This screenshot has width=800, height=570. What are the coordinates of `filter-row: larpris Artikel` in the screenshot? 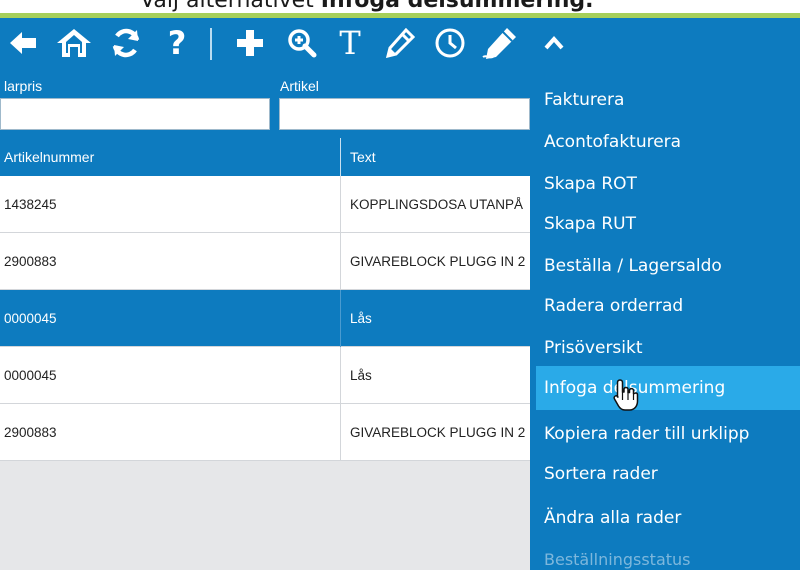 It's located at (265, 103).